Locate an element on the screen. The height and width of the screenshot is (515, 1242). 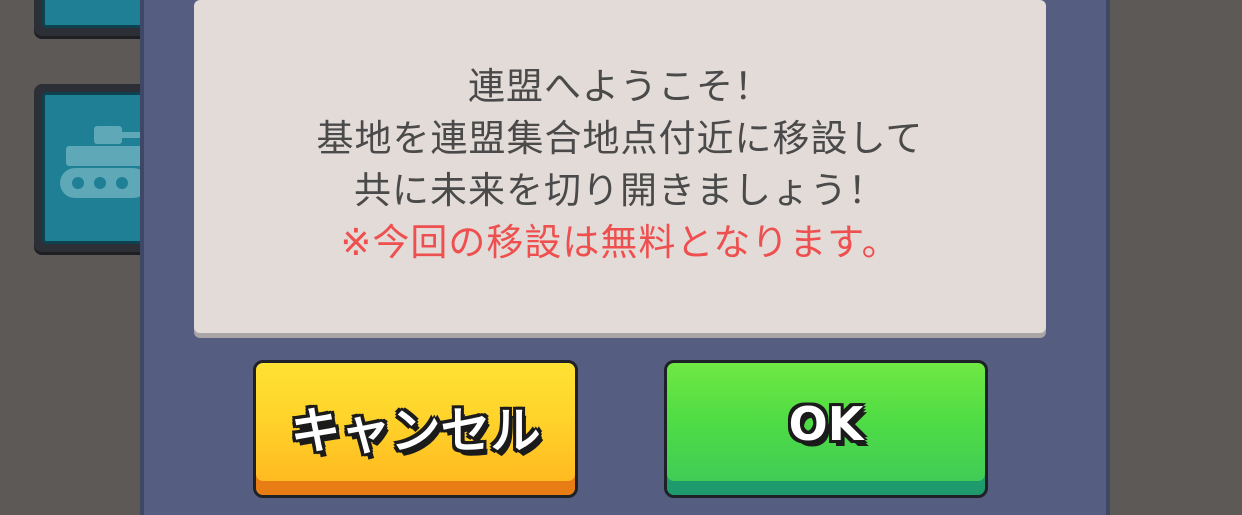
free-relocation-note: ※今回の移設は無料となります。 is located at coordinates (620, 242).